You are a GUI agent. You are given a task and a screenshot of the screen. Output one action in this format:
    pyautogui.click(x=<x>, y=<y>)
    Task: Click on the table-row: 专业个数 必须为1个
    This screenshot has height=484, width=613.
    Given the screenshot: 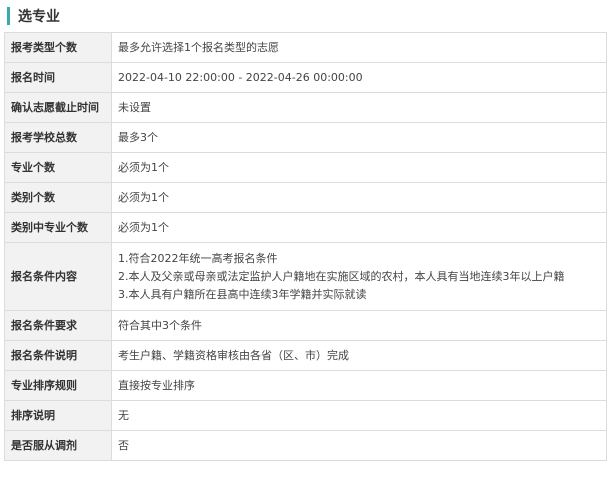 What is the action you would take?
    pyautogui.click(x=305, y=167)
    